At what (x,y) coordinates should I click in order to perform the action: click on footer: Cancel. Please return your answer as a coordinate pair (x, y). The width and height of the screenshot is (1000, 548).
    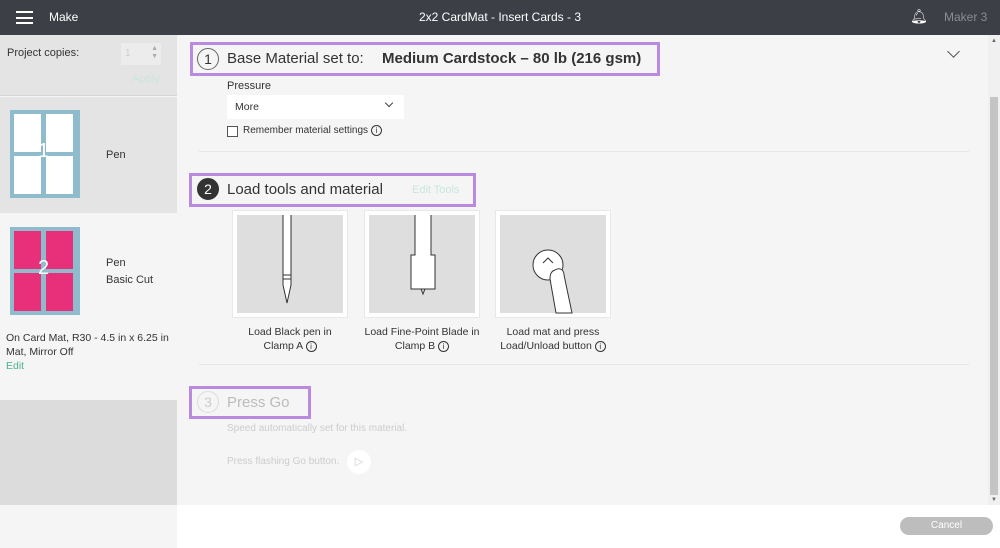
    Looking at the image, I should click on (588, 526).